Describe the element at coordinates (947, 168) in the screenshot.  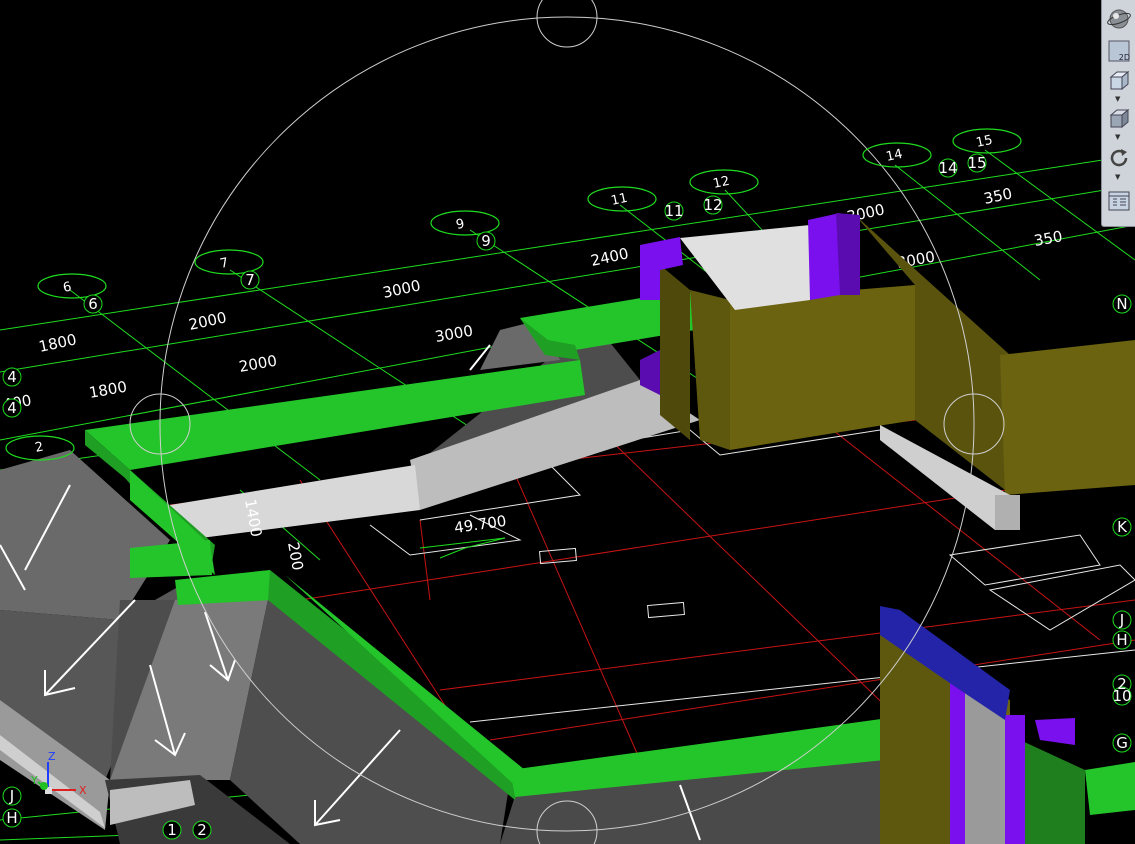
I see `grid-tag: 14` at that location.